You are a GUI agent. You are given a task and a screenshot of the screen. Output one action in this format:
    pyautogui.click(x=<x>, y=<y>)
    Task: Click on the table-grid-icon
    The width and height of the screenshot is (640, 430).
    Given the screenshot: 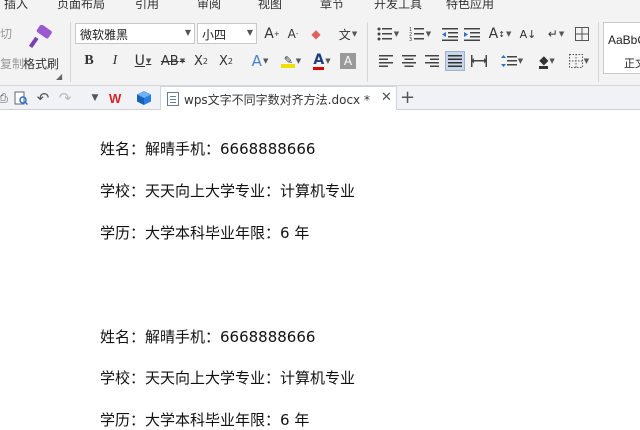 What is the action you would take?
    pyautogui.click(x=582, y=34)
    